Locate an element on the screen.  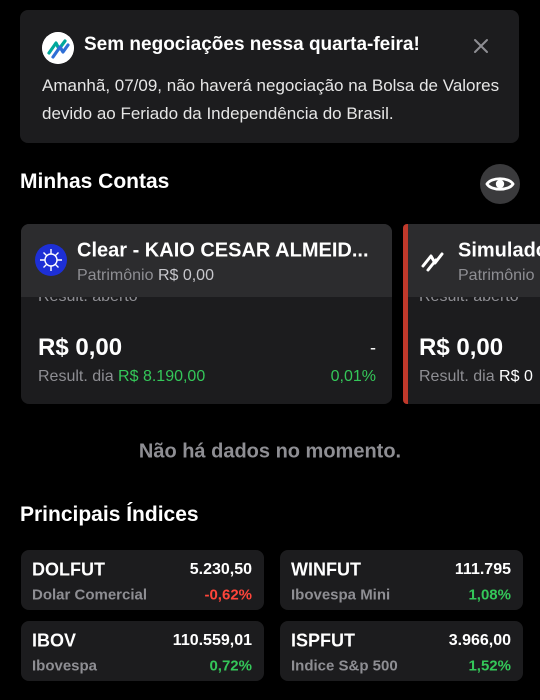
index-card-ibov: IBOV 110.559,01 Ibovespa 0,72% is located at coordinates (142, 651).